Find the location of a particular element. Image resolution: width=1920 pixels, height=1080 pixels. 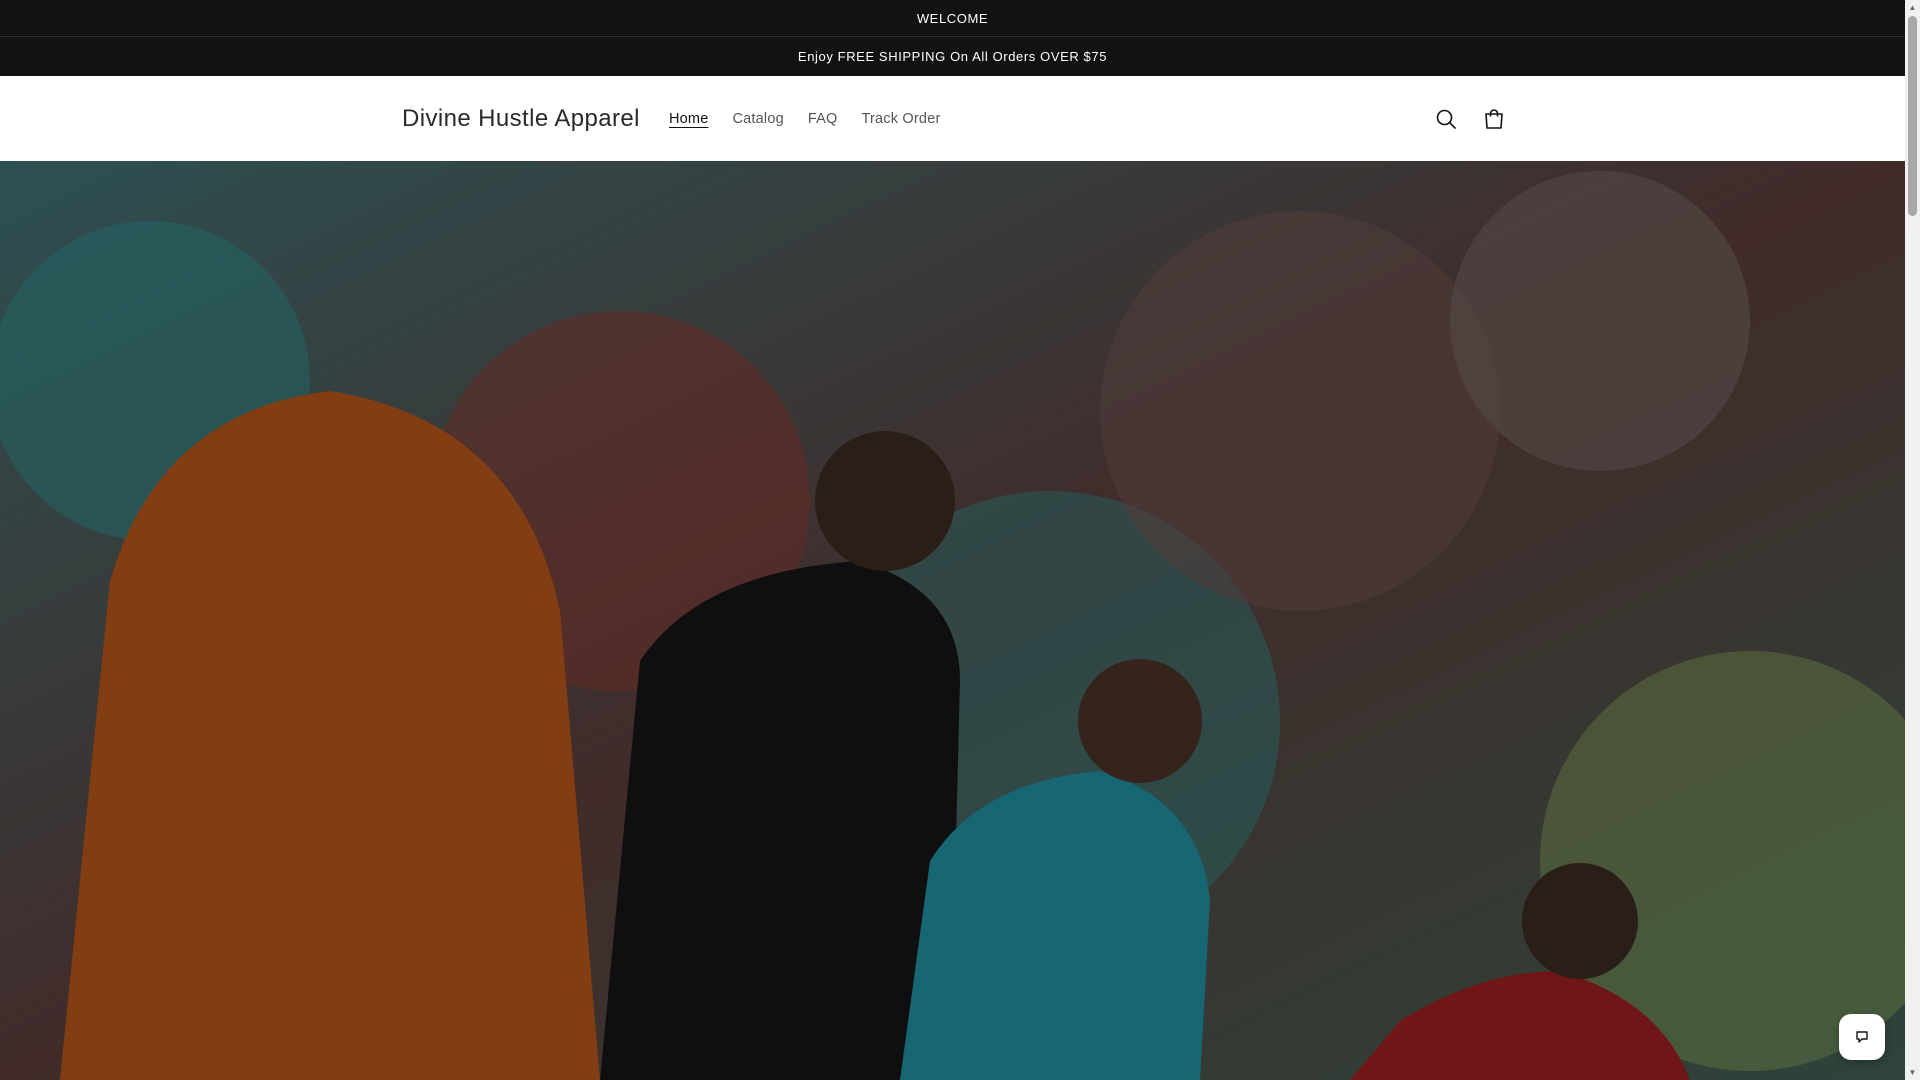

nav-link-faq: FAQ is located at coordinates (823, 119).